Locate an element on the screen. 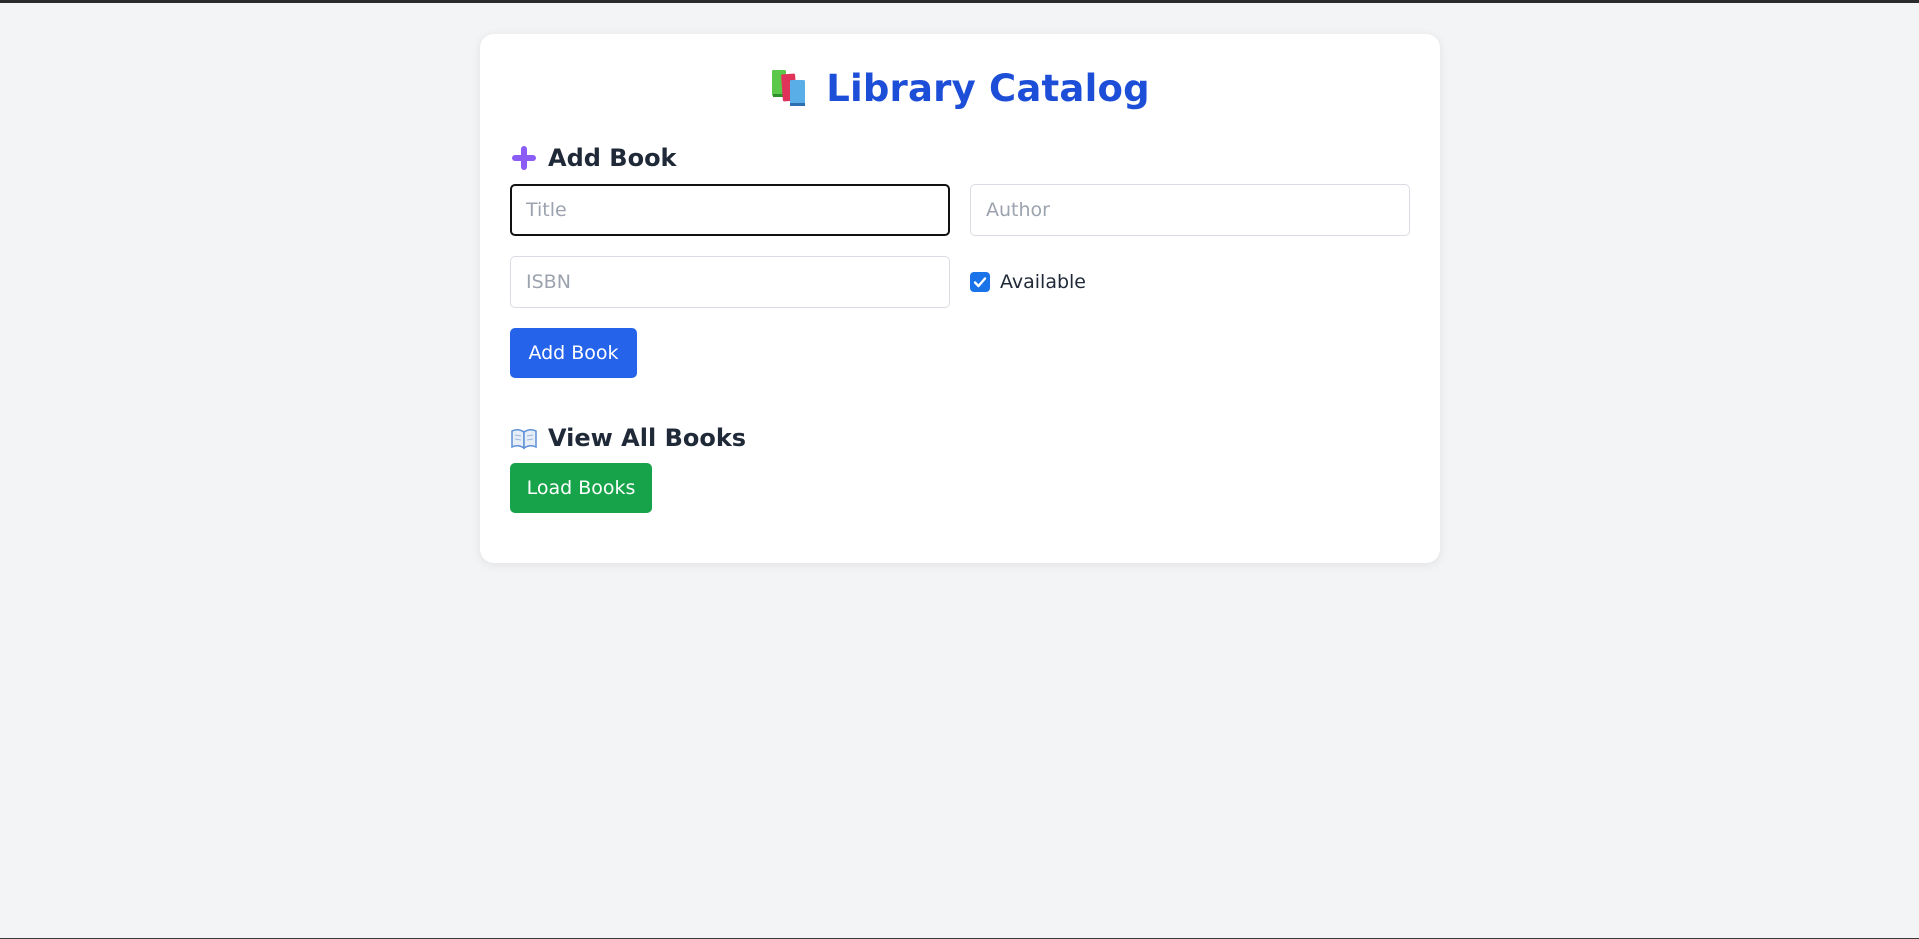 The image size is (1919, 939). view-books-heading-text: View All Books is located at coordinates (647, 438).